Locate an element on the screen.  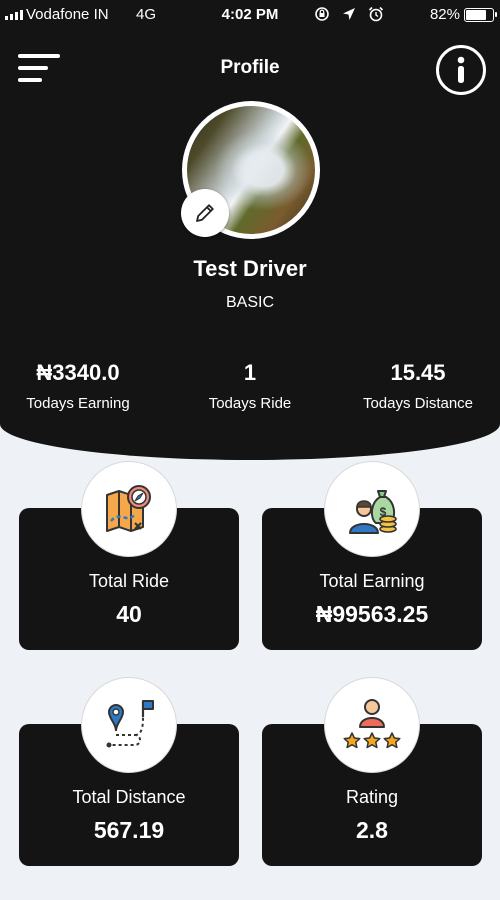
today-distance-stat: 15.45 Todays Distance is located at coordinates (416, 386).